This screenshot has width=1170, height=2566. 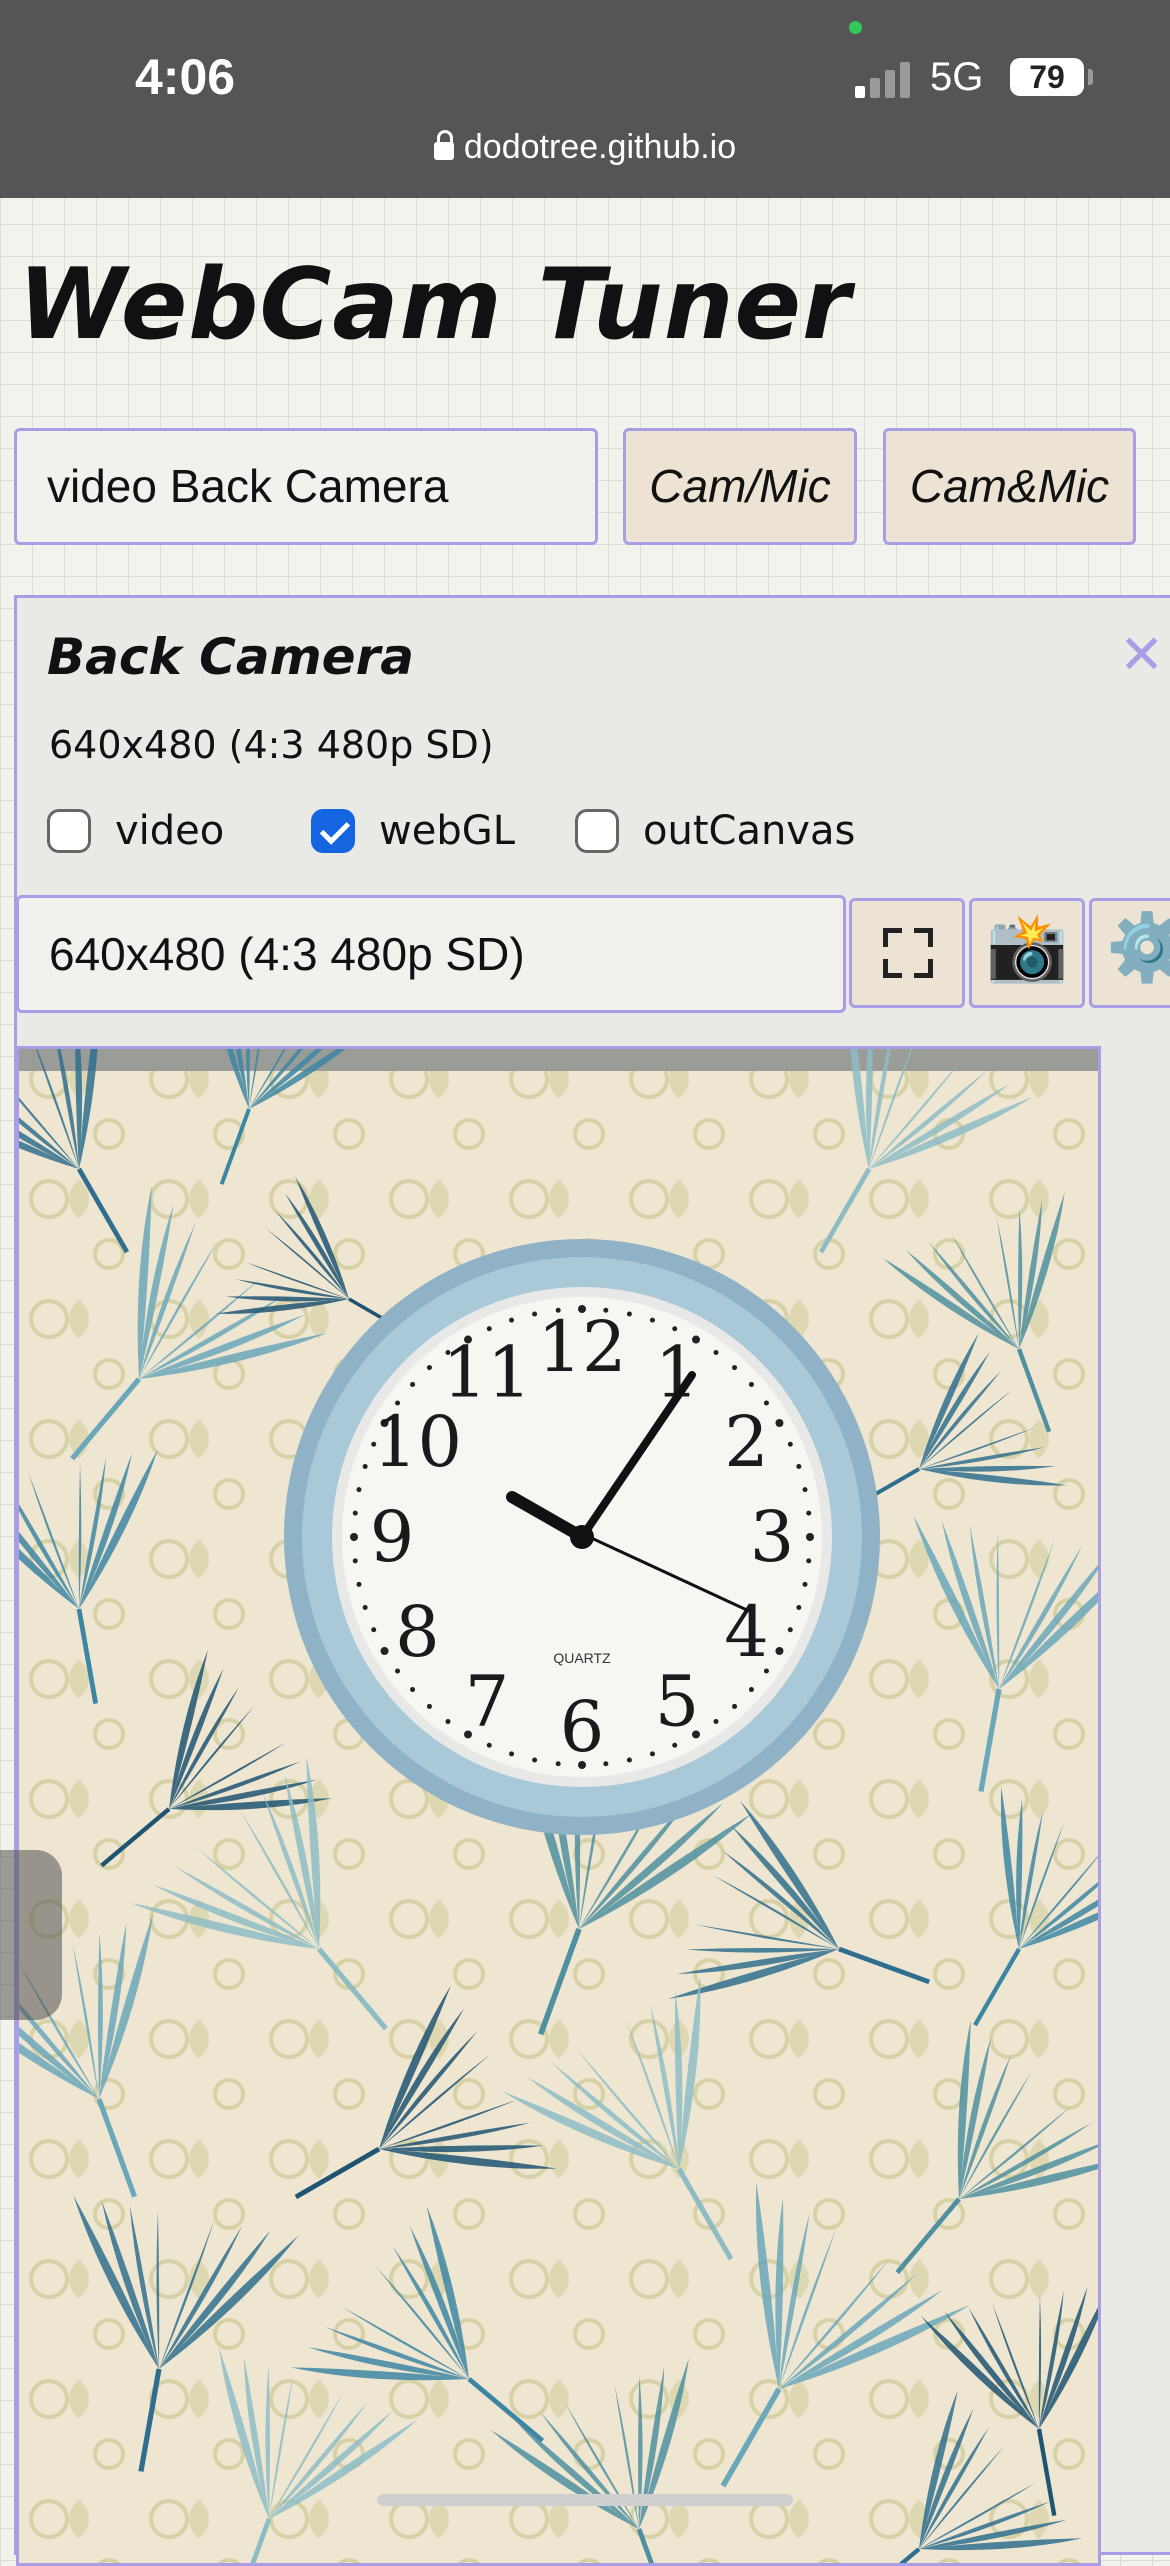 What do you see at coordinates (333, 831) in the screenshot?
I see `checkbox-webgl-box` at bounding box center [333, 831].